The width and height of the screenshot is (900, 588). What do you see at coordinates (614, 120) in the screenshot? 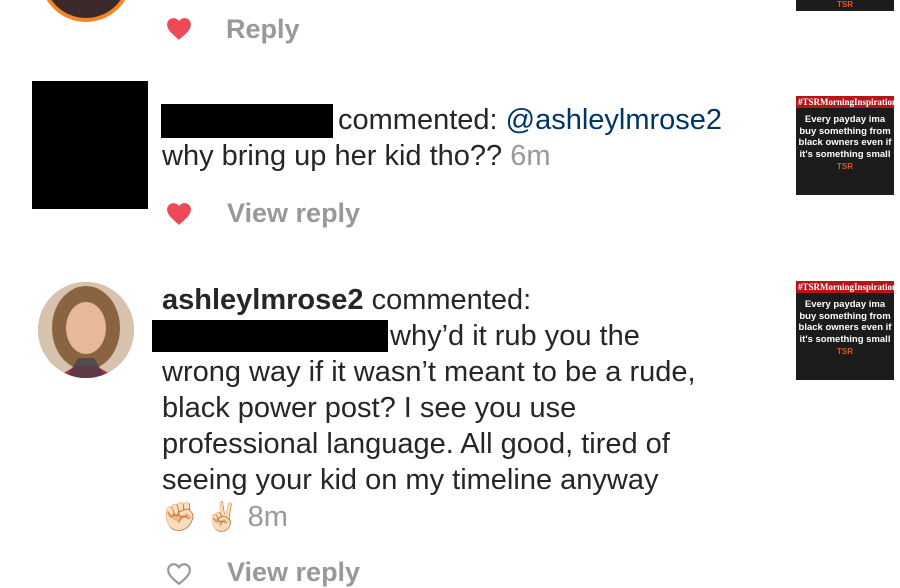
I see `mention-link: @ashleylmrose2` at bounding box center [614, 120].